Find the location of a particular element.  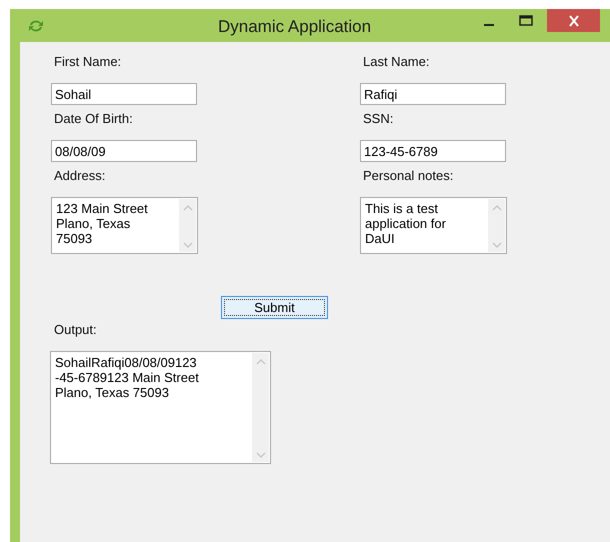

minimize-icon is located at coordinates (489, 25).